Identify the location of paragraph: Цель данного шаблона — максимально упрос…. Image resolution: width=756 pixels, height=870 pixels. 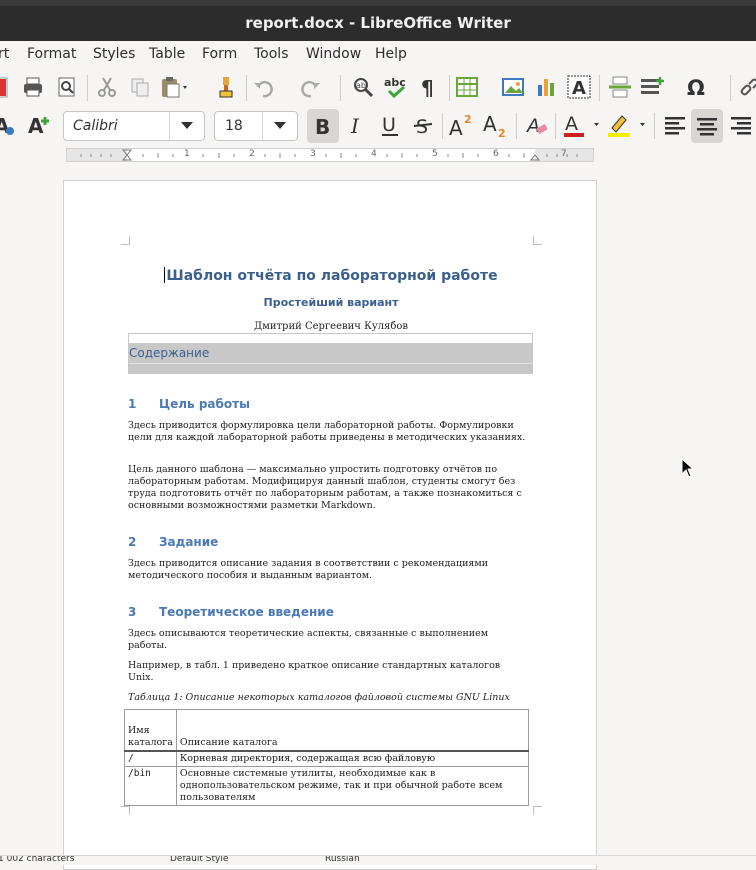
(328, 488).